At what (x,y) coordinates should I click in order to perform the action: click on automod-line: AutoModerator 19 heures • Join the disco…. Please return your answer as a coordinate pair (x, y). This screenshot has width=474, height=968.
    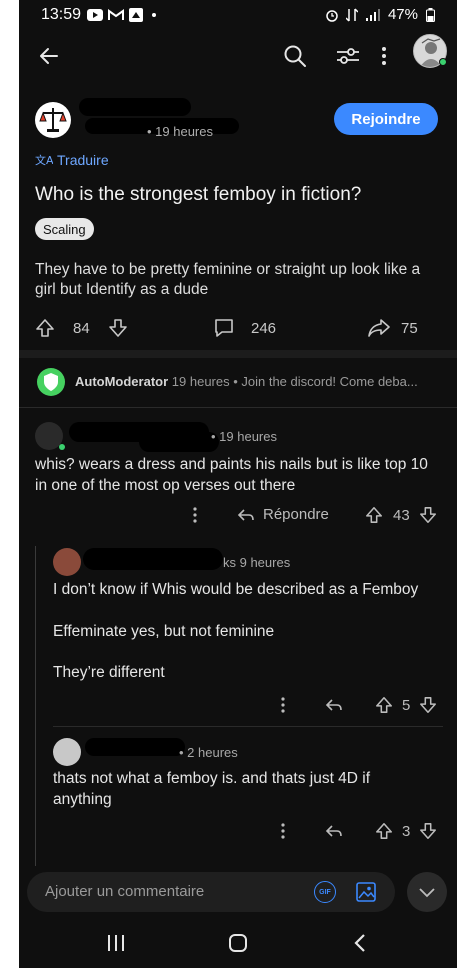
    Looking at the image, I should click on (260, 381).